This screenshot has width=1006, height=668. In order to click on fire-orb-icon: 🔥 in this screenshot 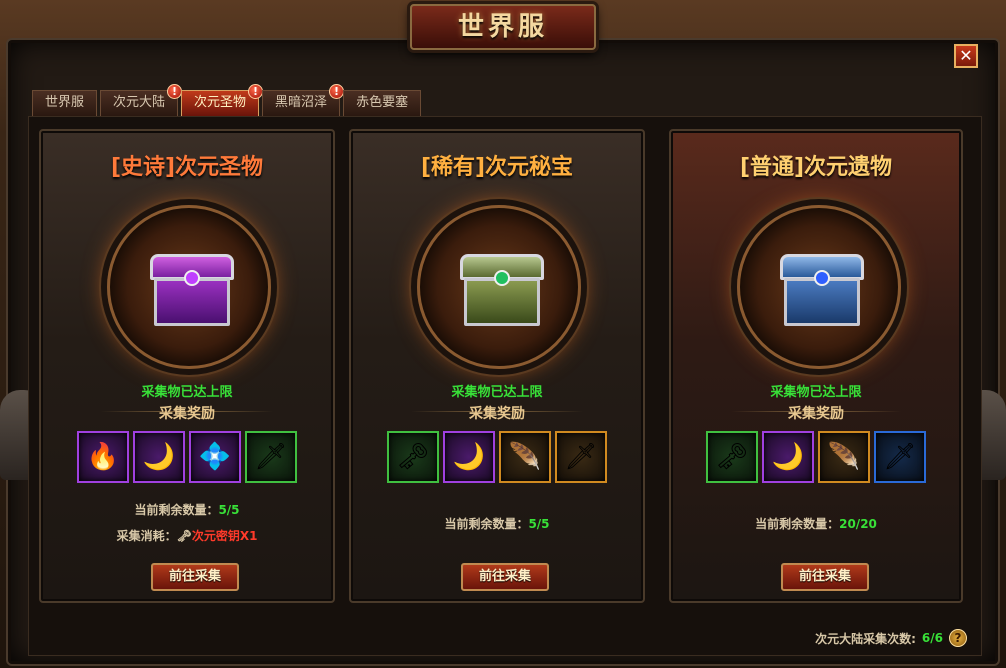, I will do `click(103, 457)`.